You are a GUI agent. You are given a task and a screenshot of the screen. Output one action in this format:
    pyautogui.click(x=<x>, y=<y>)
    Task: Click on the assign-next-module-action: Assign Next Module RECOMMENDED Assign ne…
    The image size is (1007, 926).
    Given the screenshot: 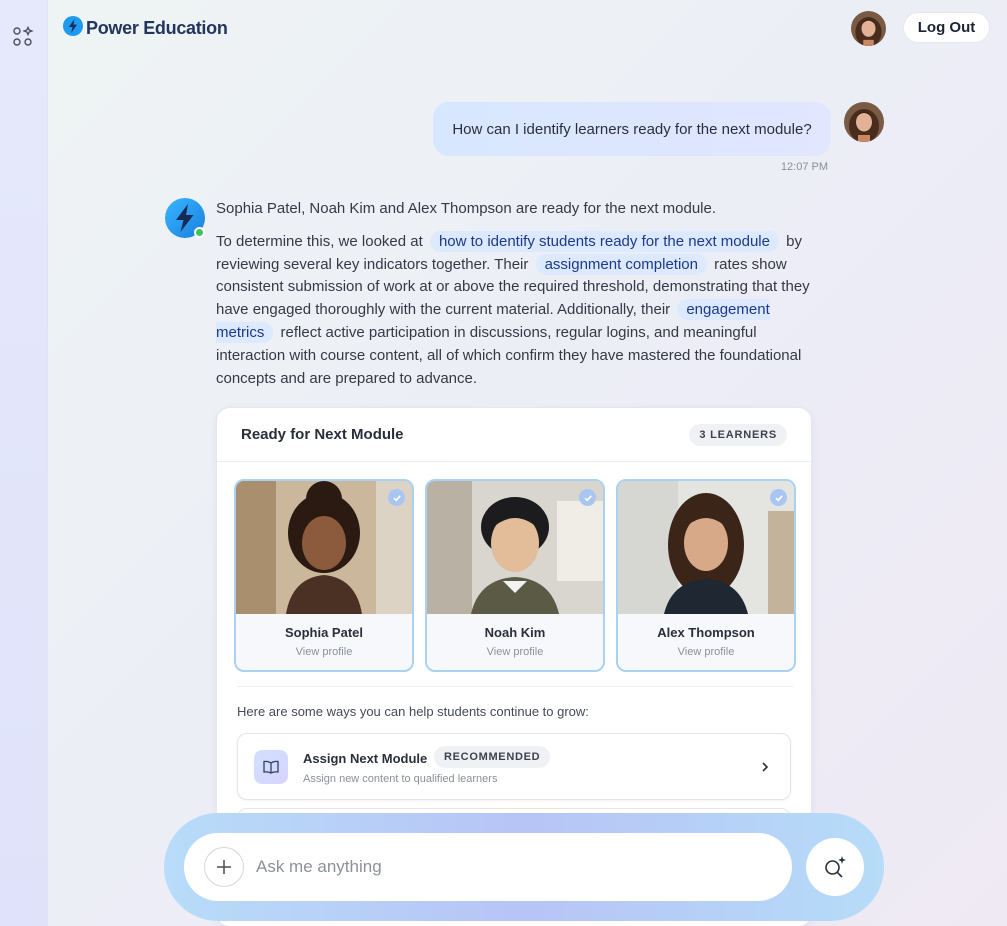 What is the action you would take?
    pyautogui.click(x=514, y=766)
    